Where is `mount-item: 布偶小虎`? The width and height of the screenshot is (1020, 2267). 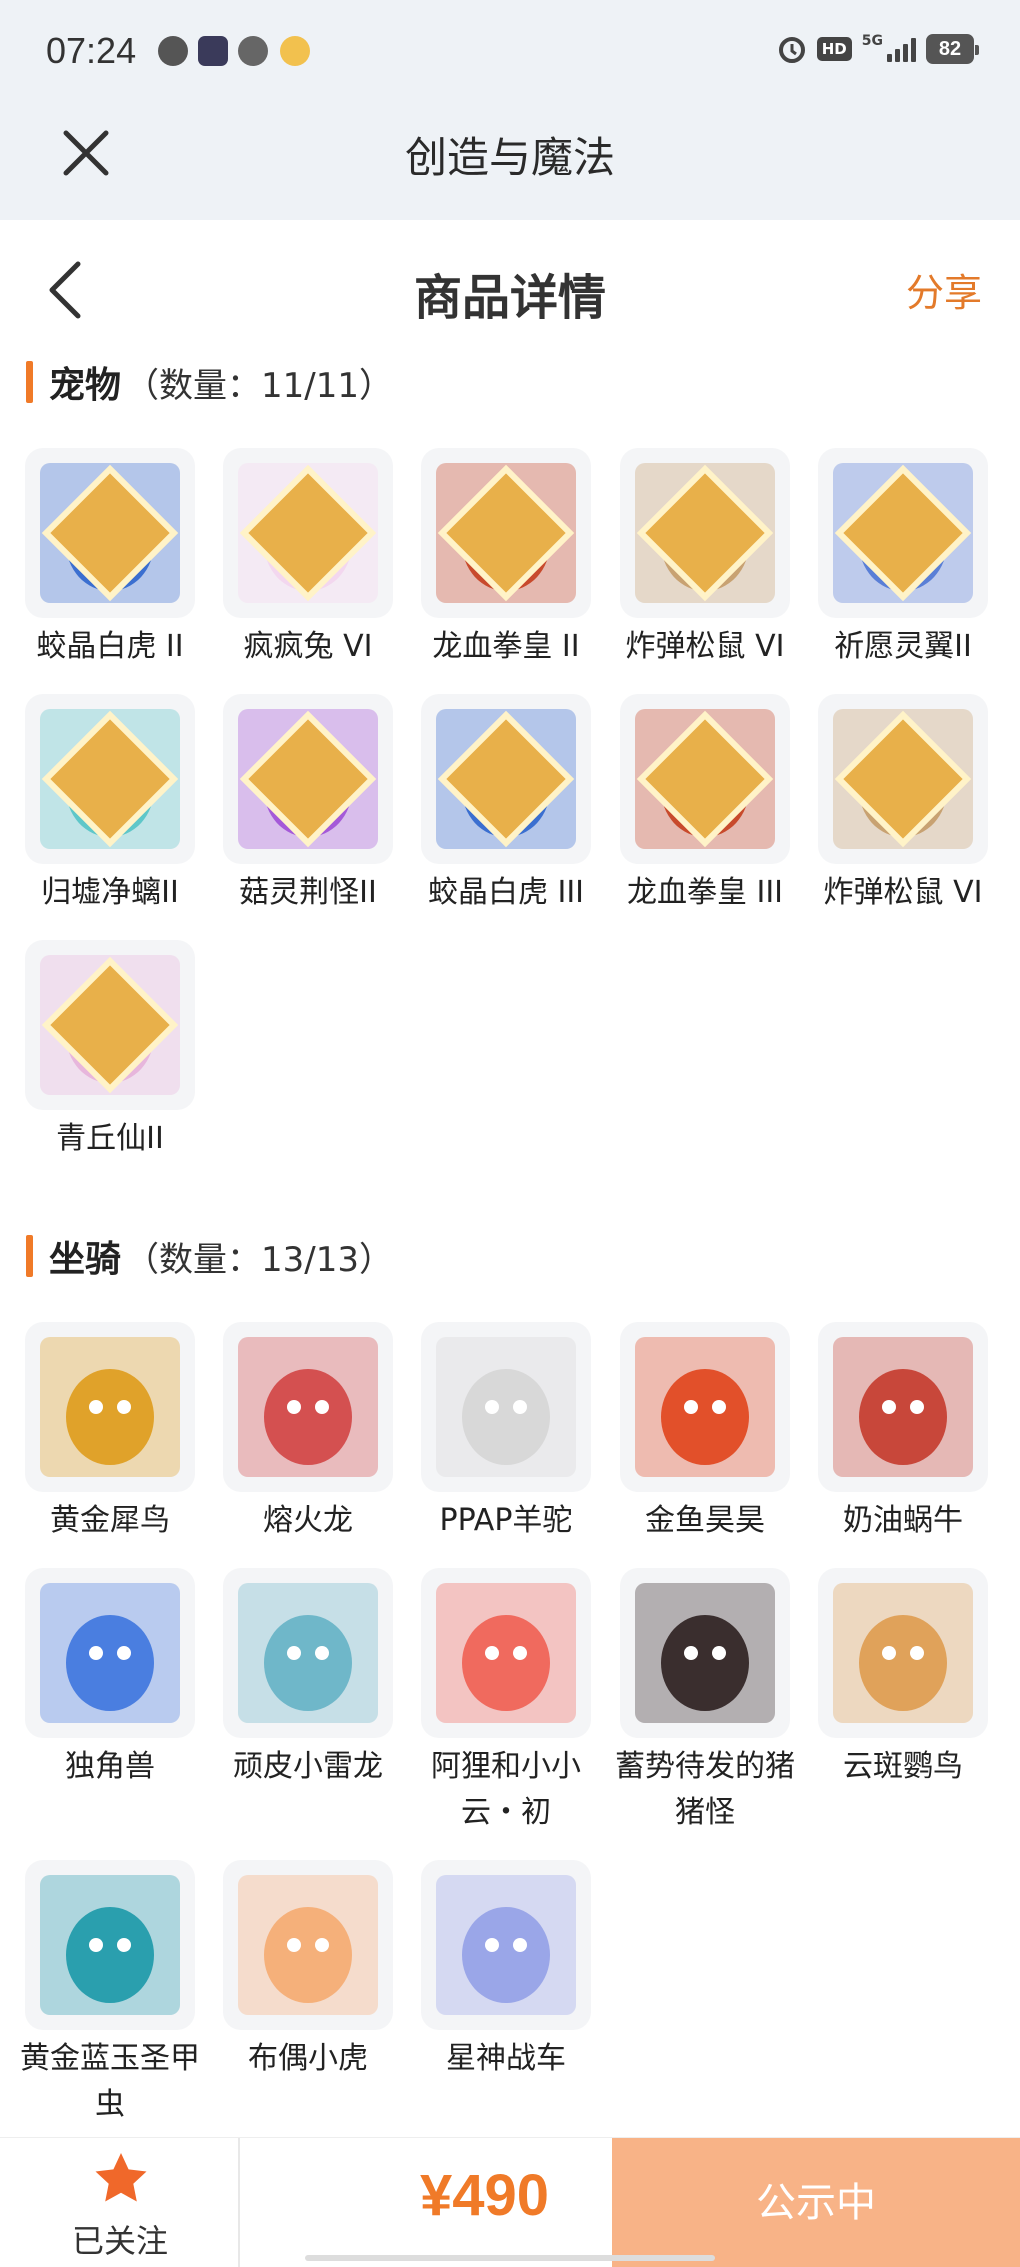 mount-item: 布偶小虎 is located at coordinates (308, 1971).